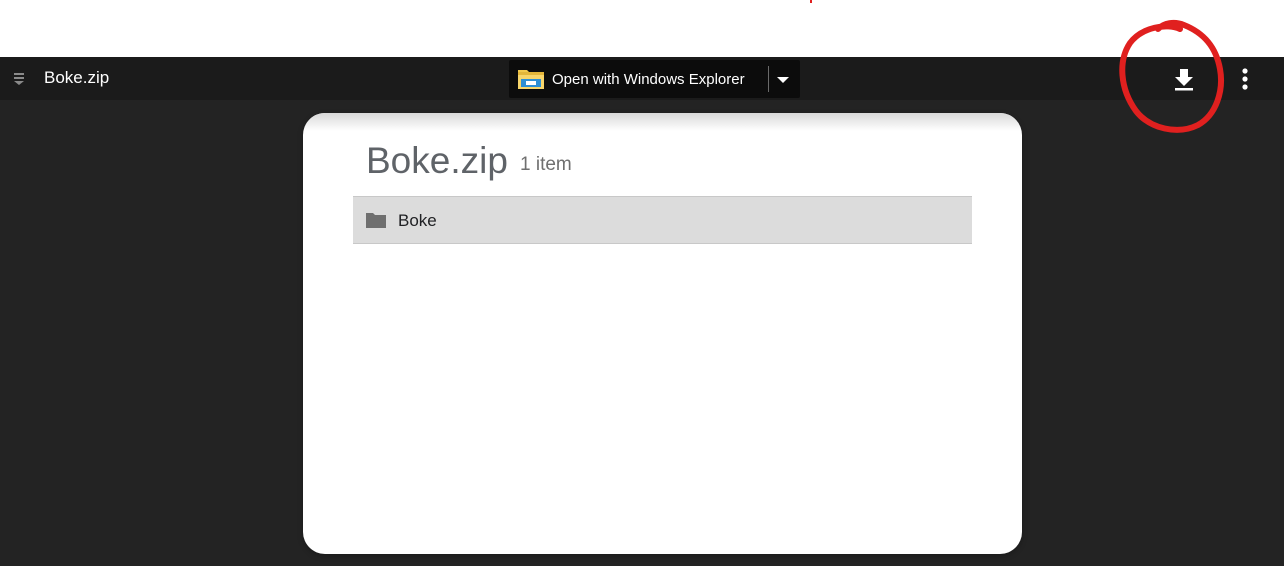  I want to click on download-icon, so click(1184, 79).